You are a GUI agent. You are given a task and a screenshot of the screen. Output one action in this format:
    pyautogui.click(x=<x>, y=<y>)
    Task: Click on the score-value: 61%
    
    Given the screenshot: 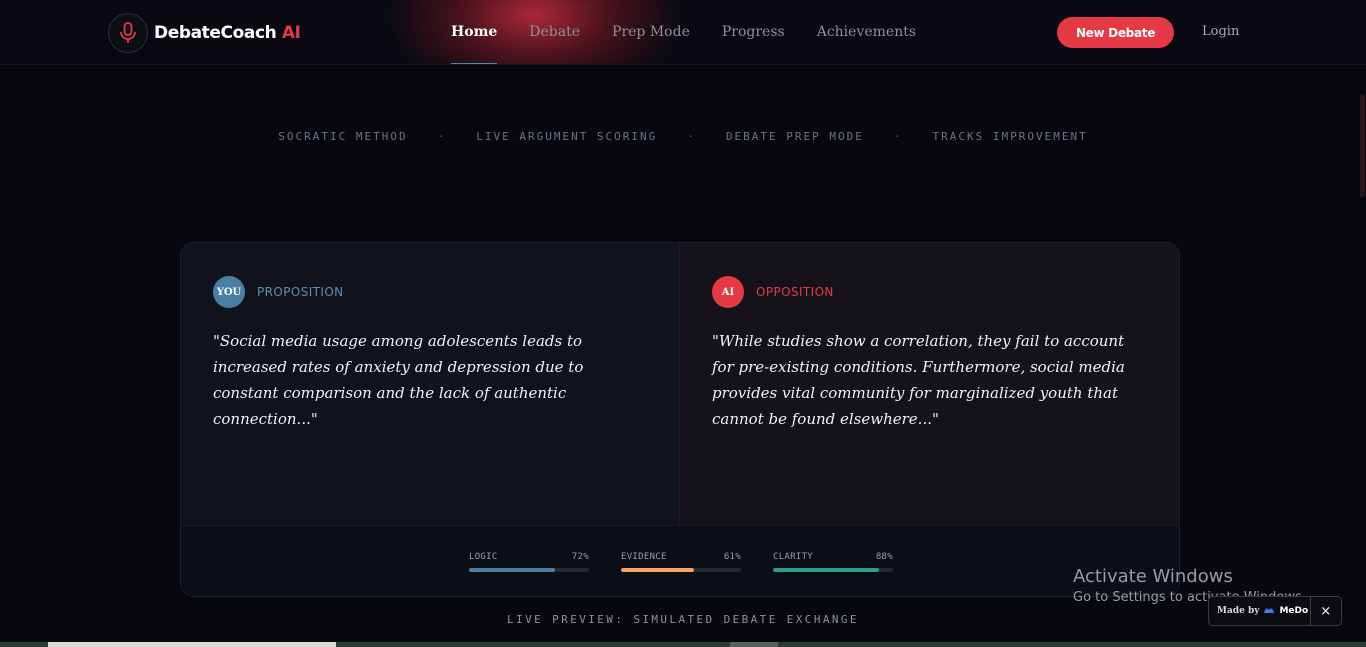 What is the action you would take?
    pyautogui.click(x=732, y=557)
    